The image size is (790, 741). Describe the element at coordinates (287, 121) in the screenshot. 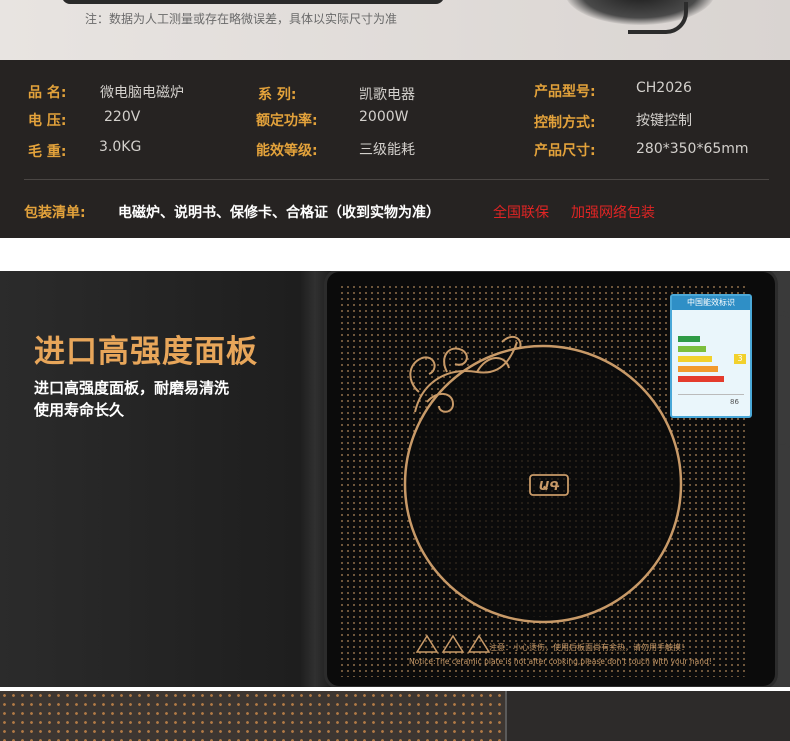

I see `spec-label-power: 额定功率:` at that location.